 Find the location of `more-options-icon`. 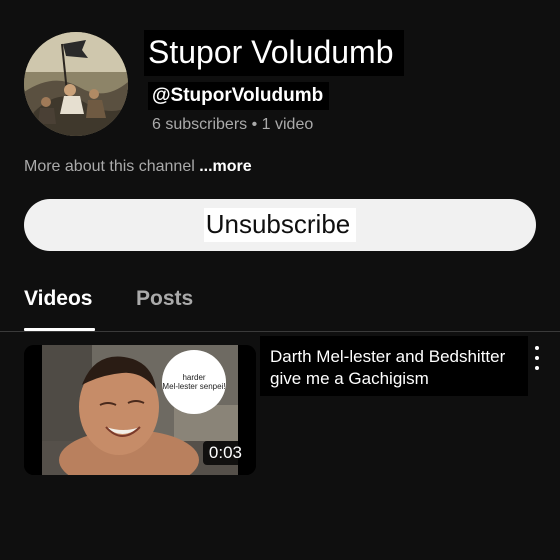

more-options-icon is located at coordinates (537, 358).